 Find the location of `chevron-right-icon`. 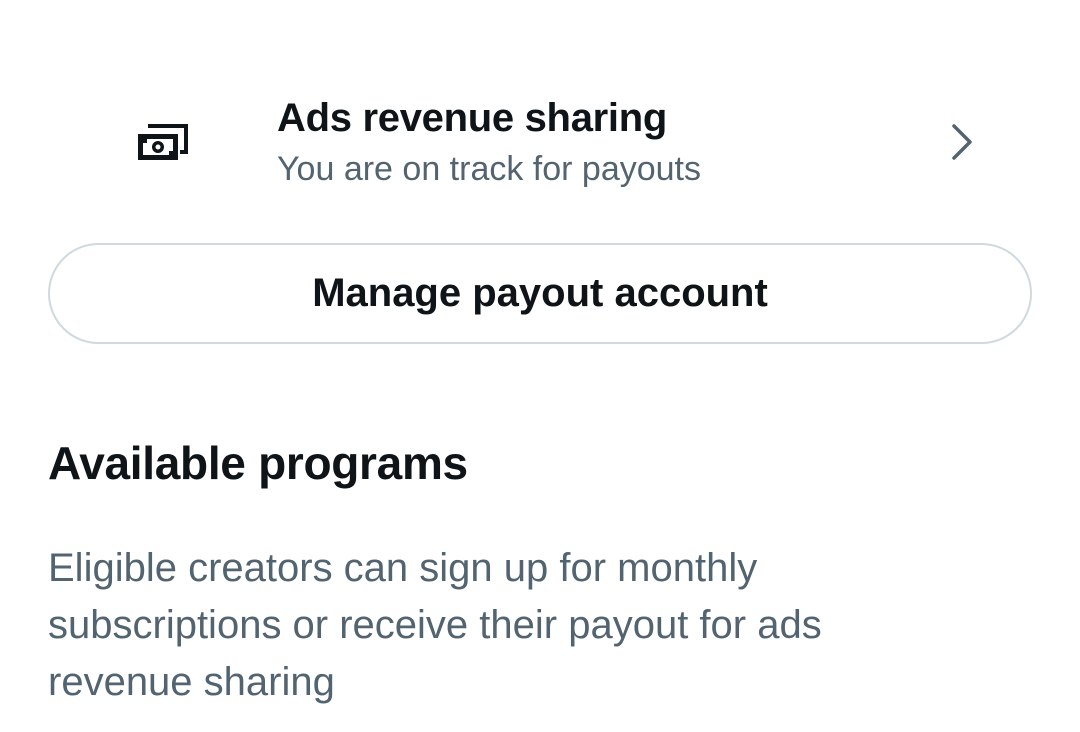

chevron-right-icon is located at coordinates (961, 142).